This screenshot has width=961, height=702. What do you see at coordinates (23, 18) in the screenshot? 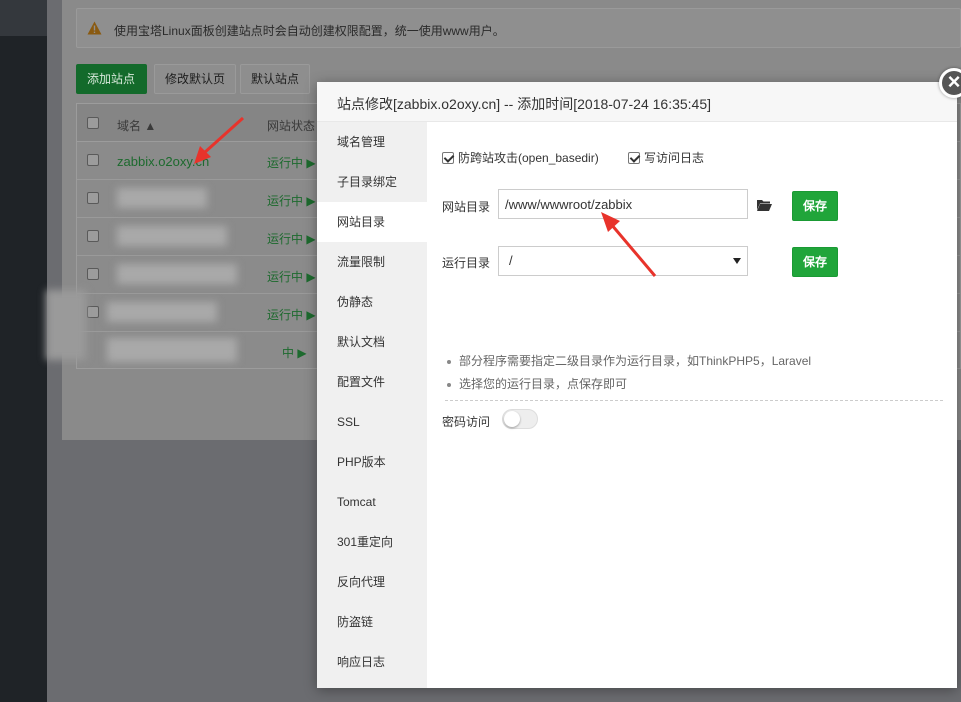
I see `sidebar-active-item` at bounding box center [23, 18].